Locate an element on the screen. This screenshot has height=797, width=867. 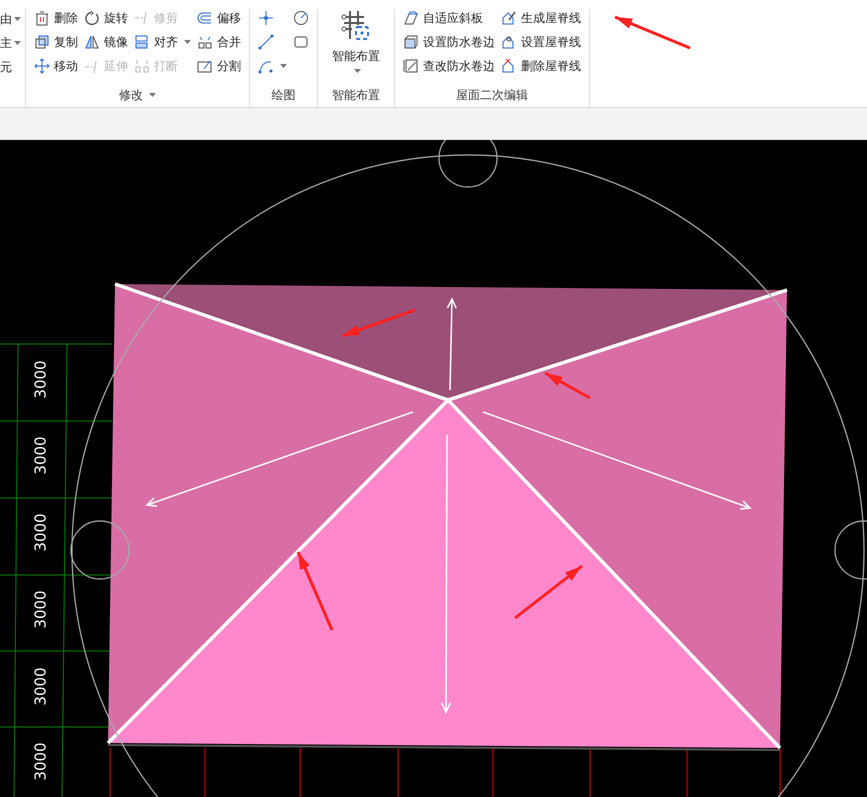
caret-icon is located at coordinates (152, 95).